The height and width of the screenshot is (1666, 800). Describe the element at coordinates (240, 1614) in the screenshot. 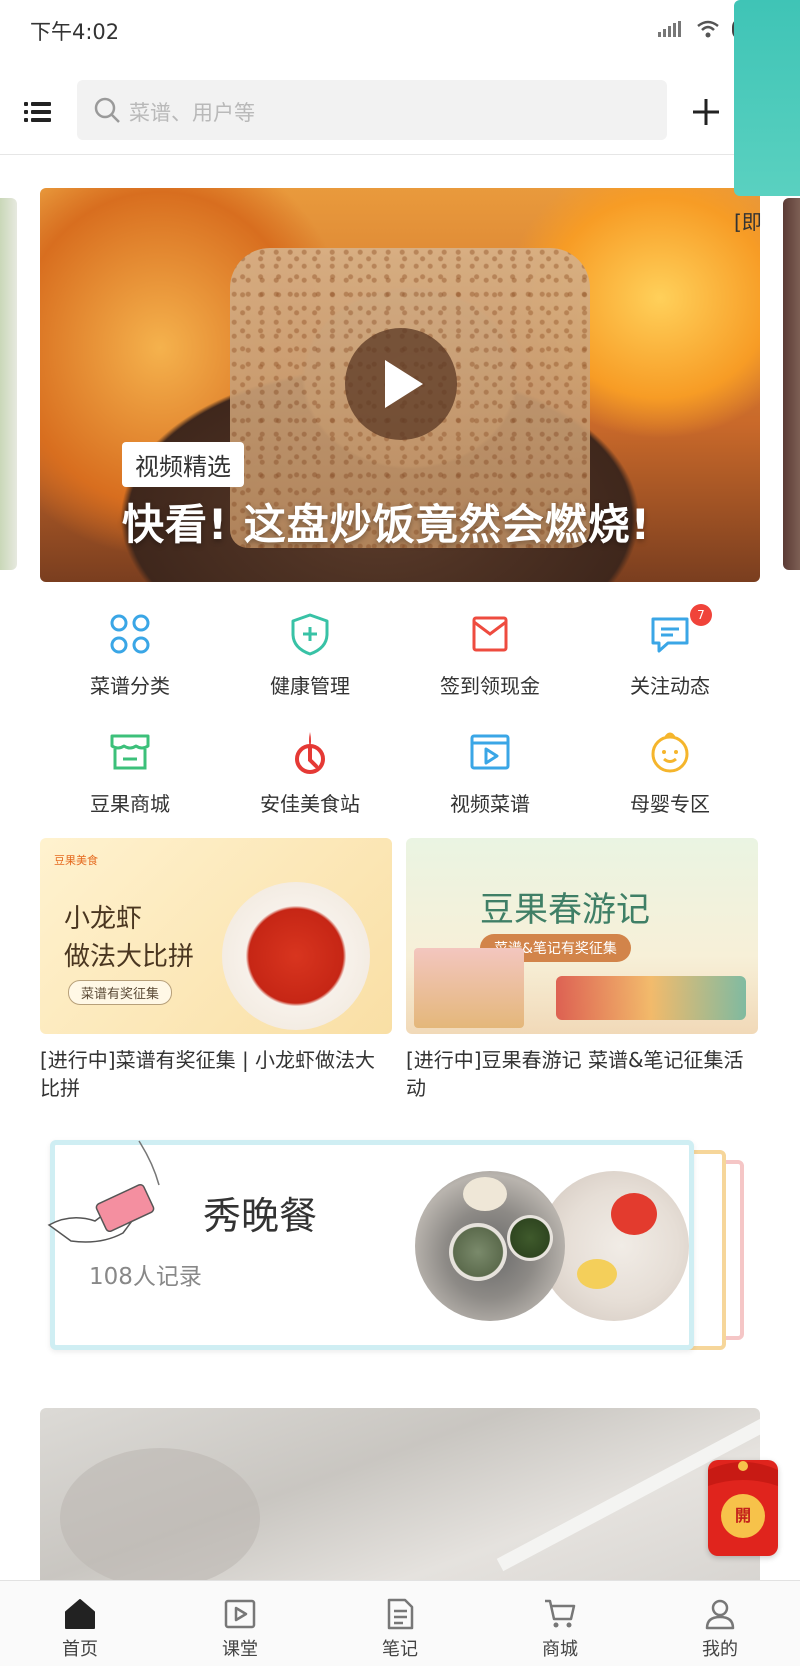

I see `play-square-icon` at that location.